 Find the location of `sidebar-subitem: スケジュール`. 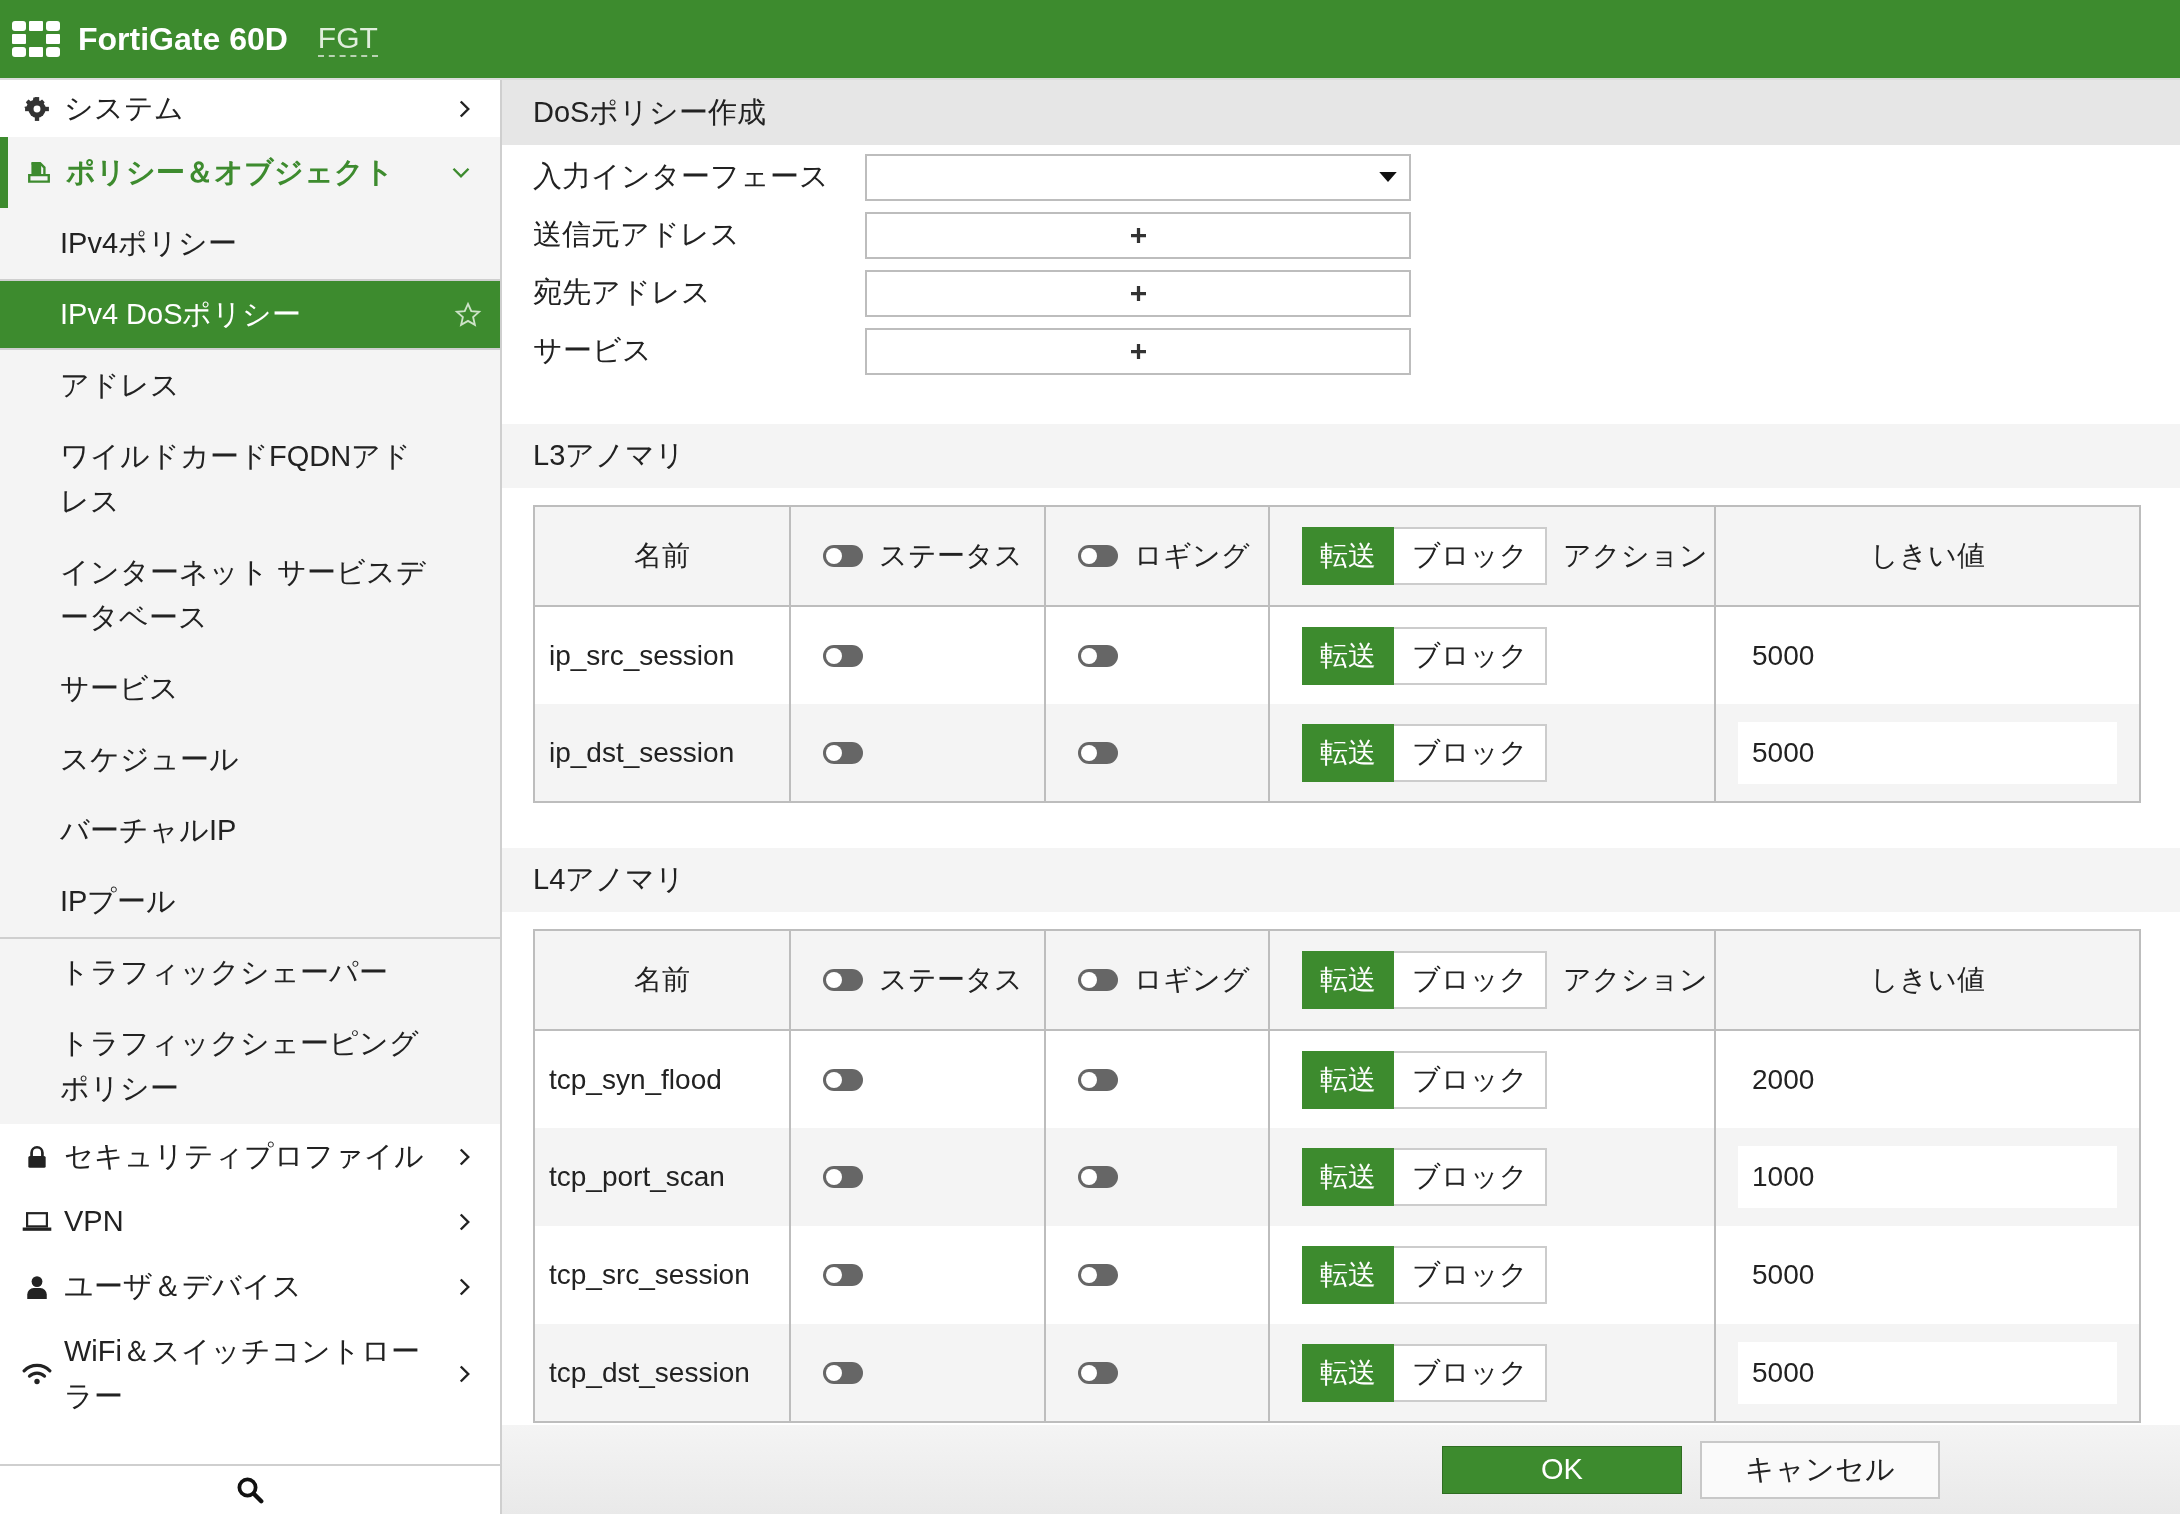

sidebar-subitem: スケジュール is located at coordinates (250, 759).